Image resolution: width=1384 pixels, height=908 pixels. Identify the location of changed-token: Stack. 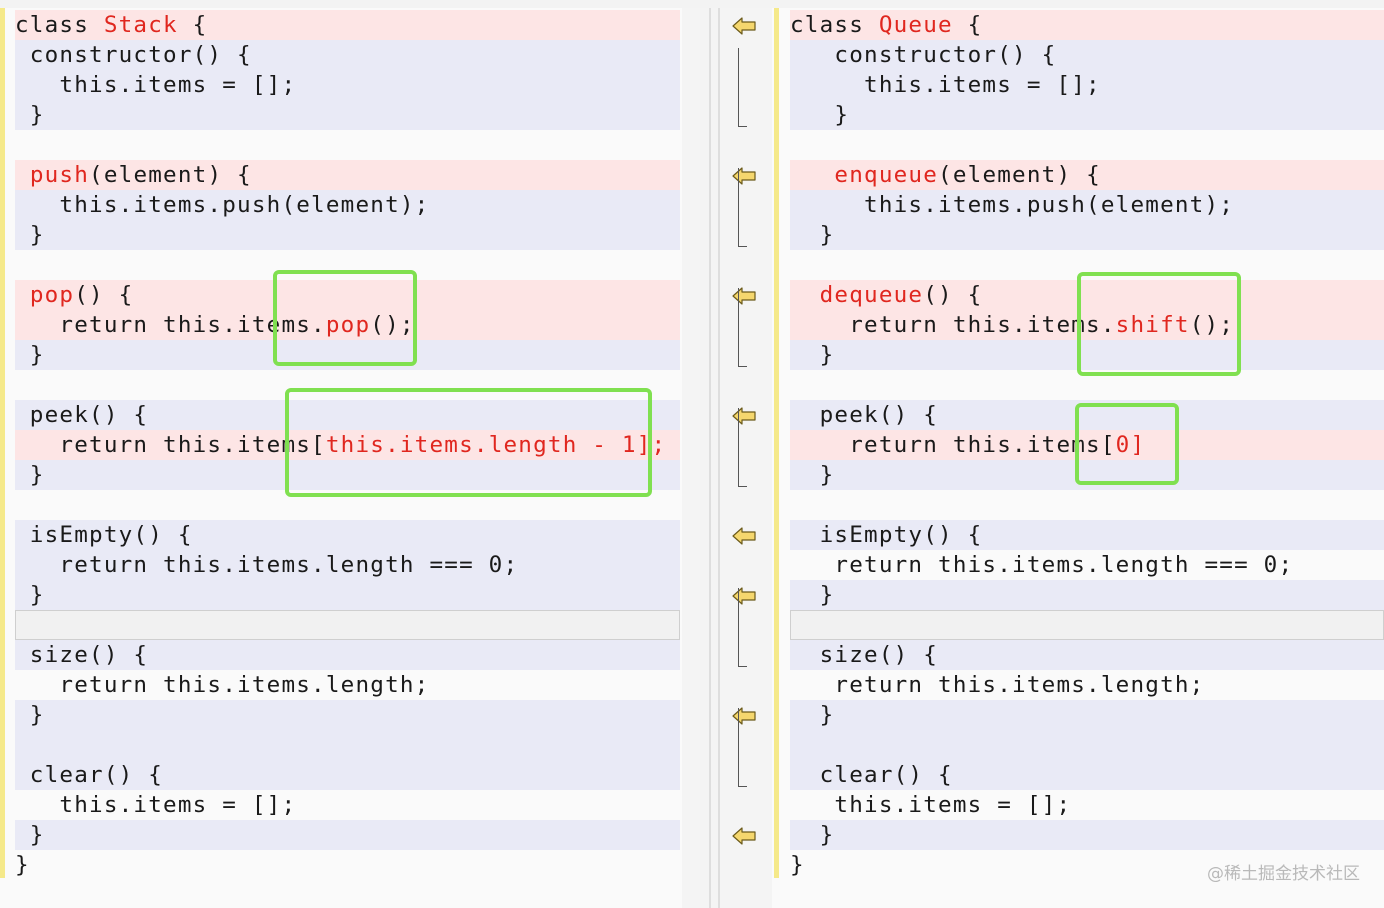
(140, 25).